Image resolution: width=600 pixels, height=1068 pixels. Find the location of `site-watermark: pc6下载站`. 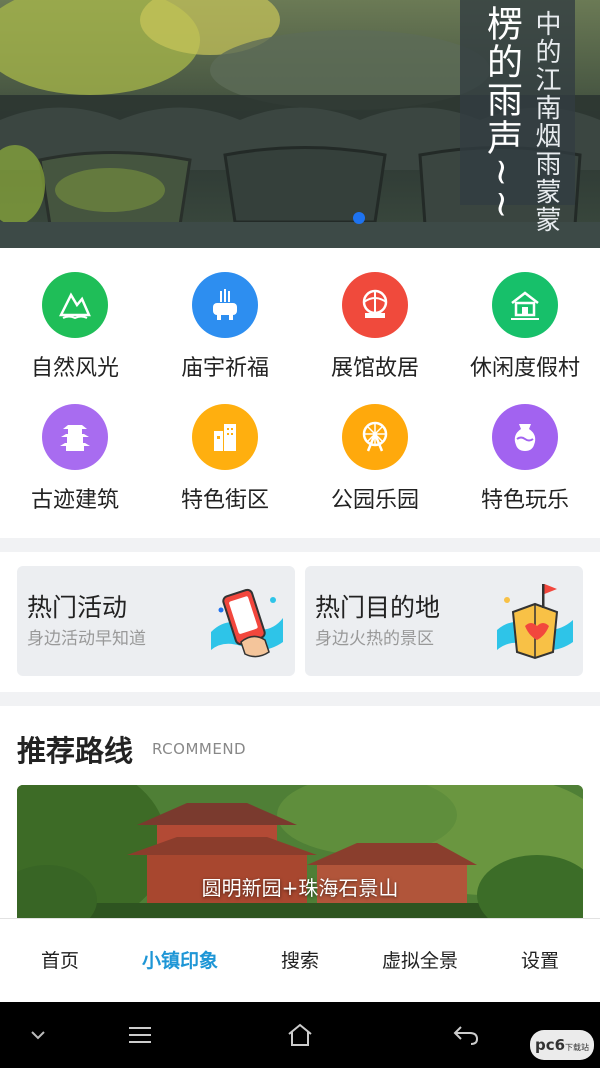

site-watermark: pc6下载站 is located at coordinates (562, 1045).